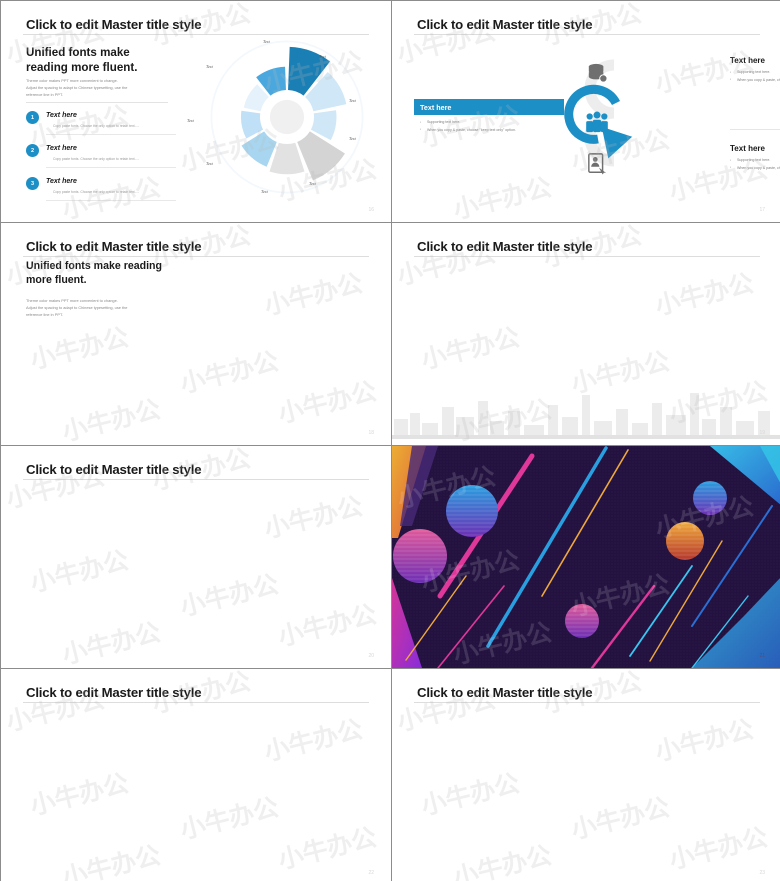  Describe the element at coordinates (101, 60) in the screenshot. I see `lead-heading: Unified fonts make reading more fluent.` at that location.